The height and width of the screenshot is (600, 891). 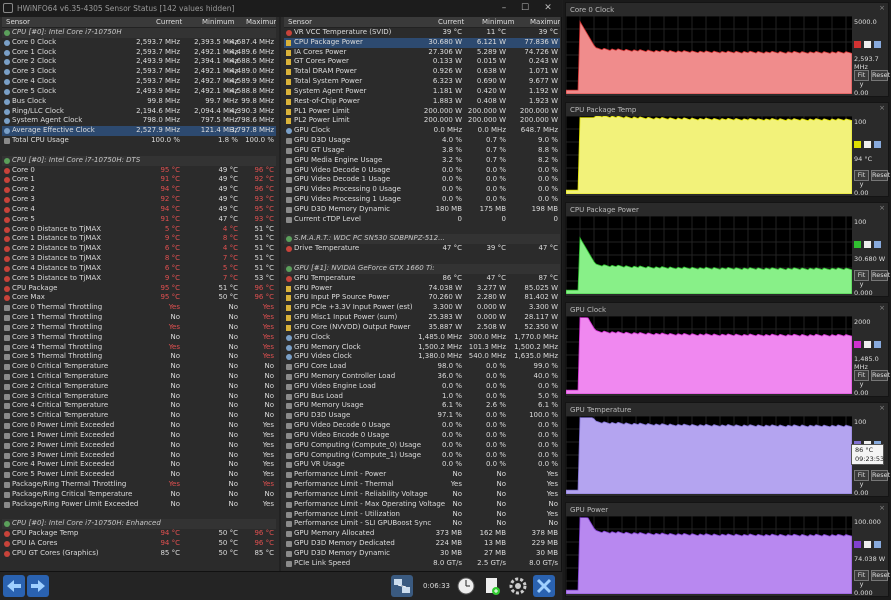 I want to click on sensor-row: GPU Clock 0.0 MHz 0.0 MHz 648.7 MHz, so click(x=422, y=131).